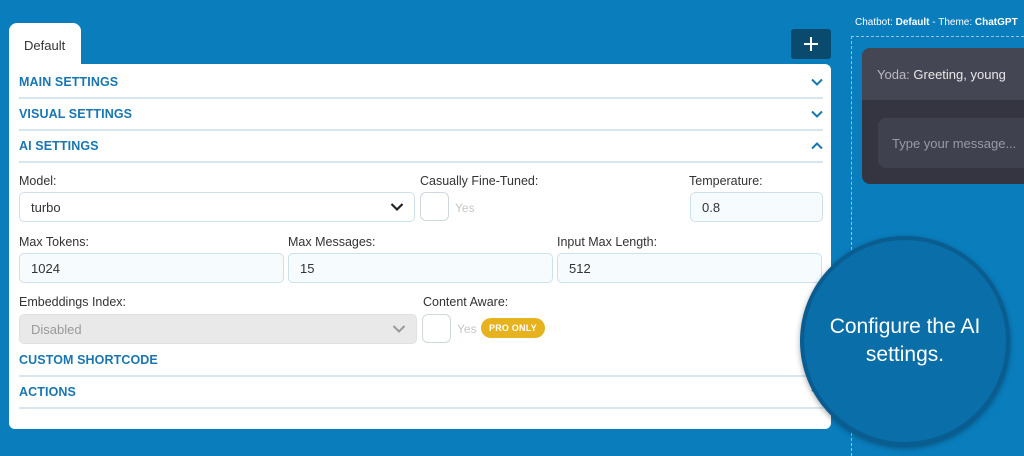  Describe the element at coordinates (218, 329) in the screenshot. I see `embeddings-index-select: Disabled` at that location.